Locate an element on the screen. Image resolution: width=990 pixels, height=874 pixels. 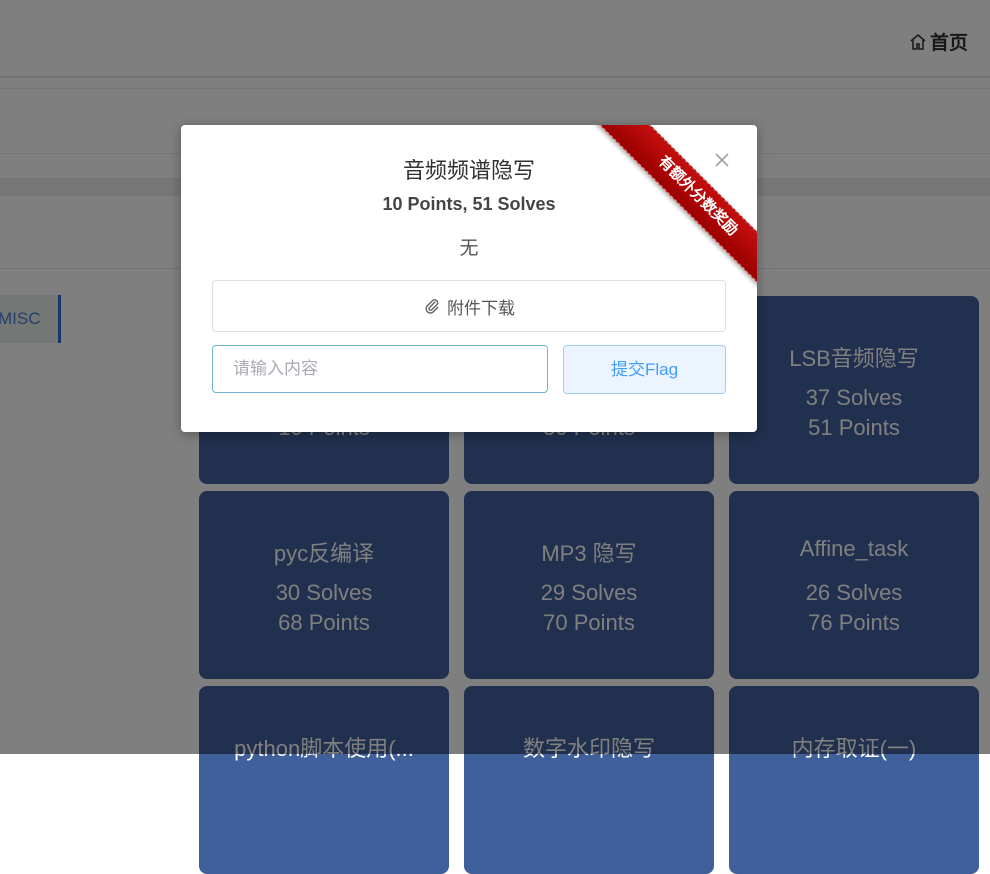
attachment-download-button: 附件下载 is located at coordinates (469, 306).